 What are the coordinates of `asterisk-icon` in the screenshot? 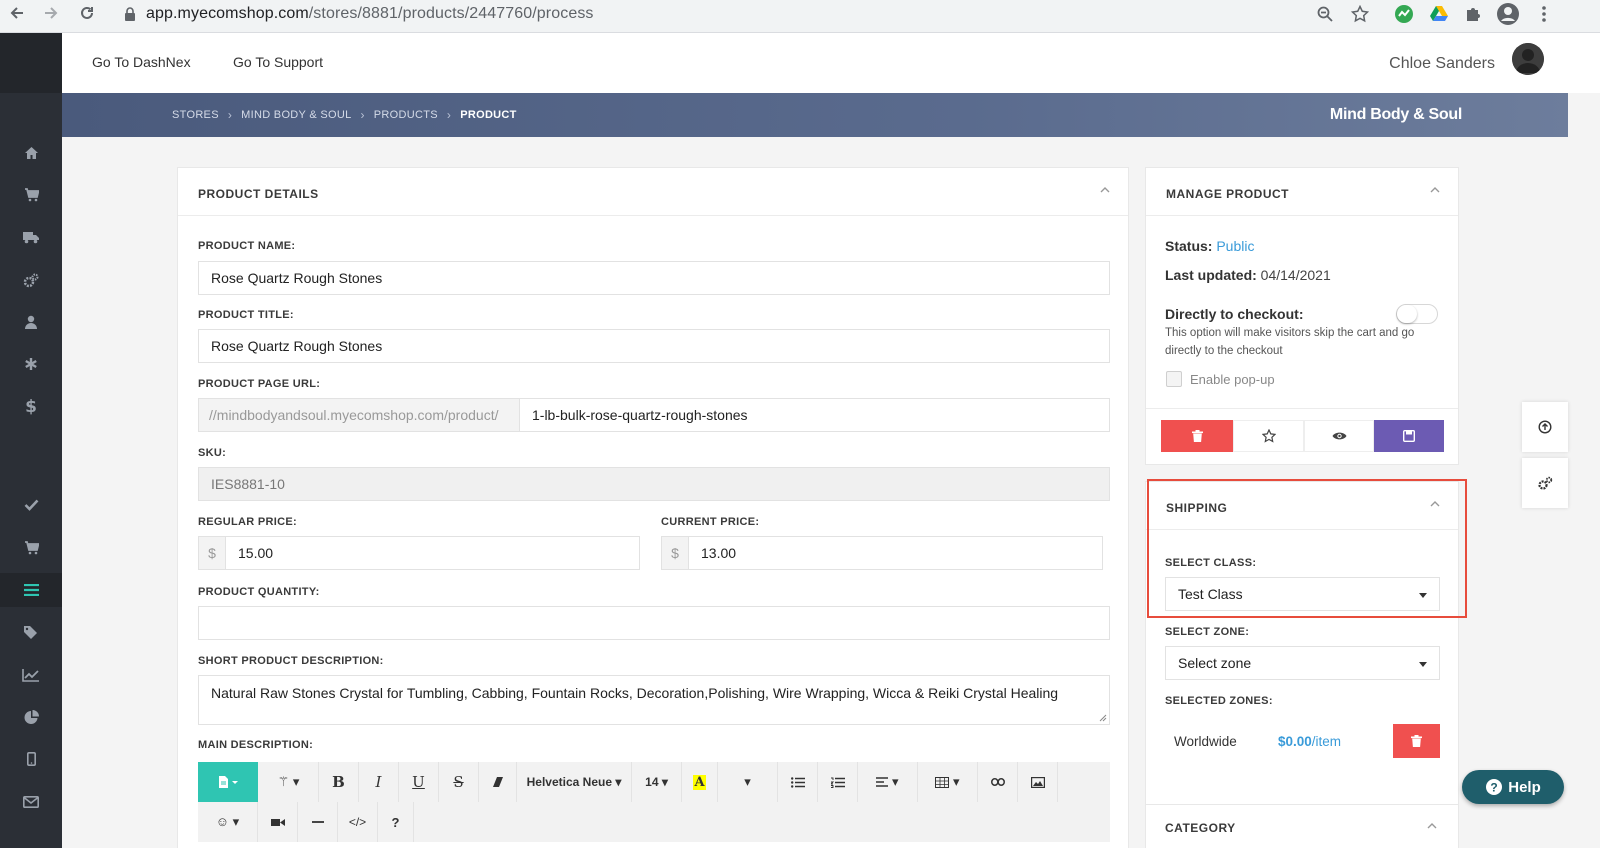 It's located at (31, 364).